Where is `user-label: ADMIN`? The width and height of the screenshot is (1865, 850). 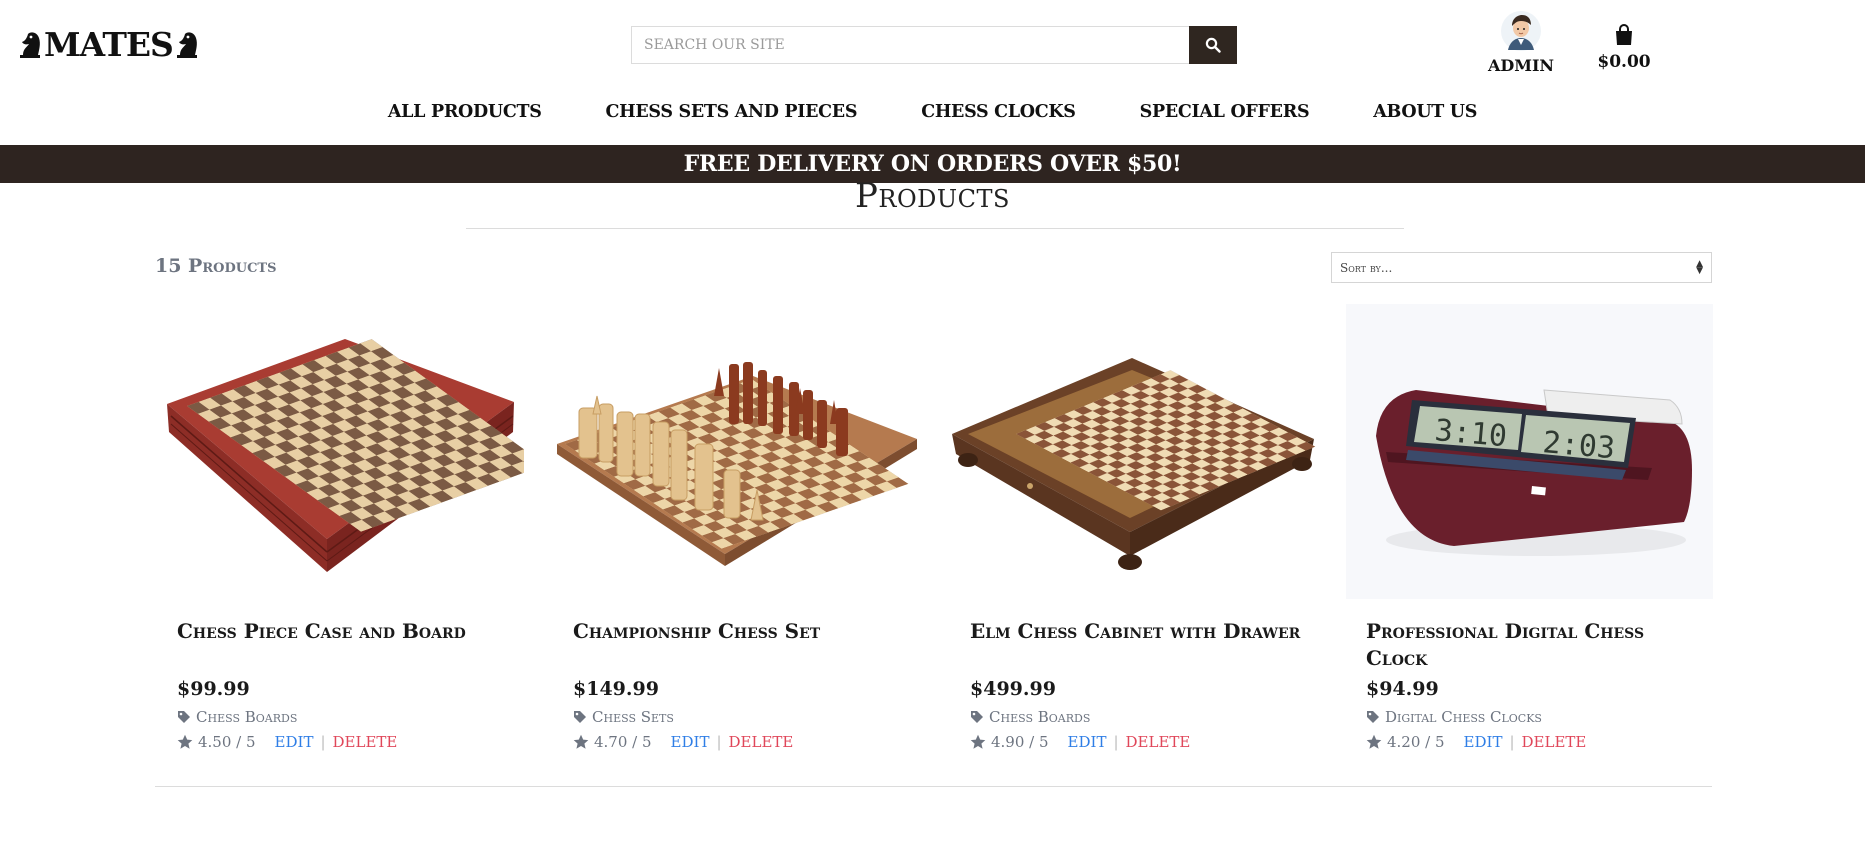 user-label: ADMIN is located at coordinates (1521, 65).